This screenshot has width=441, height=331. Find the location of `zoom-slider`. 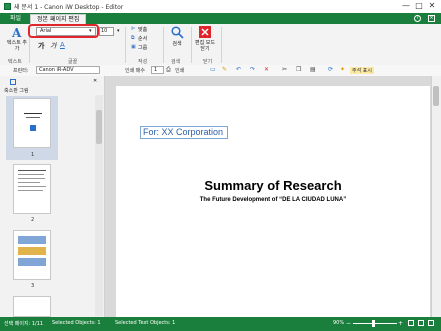

zoom-slider is located at coordinates (375, 323).